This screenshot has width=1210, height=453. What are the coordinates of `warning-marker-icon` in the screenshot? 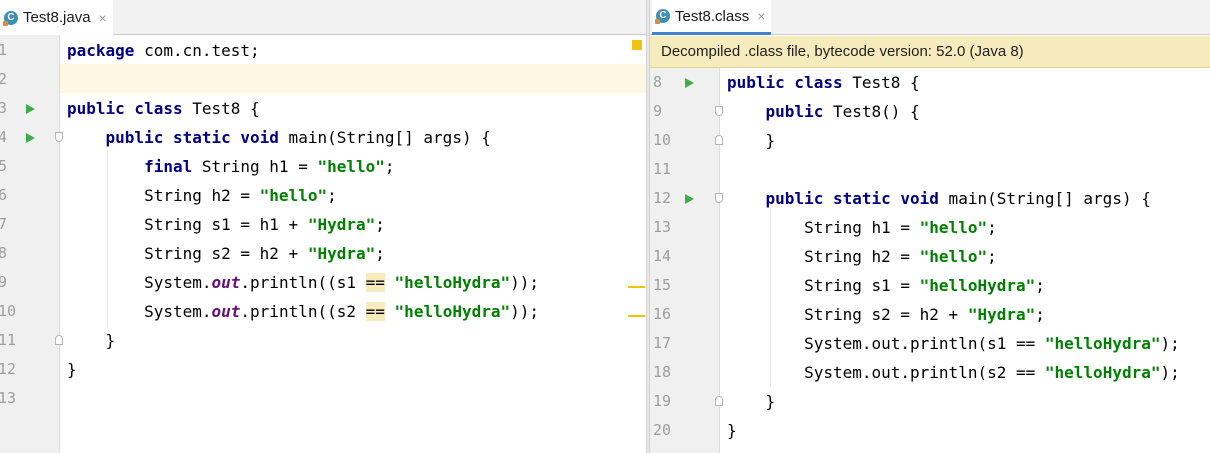 It's located at (637, 45).